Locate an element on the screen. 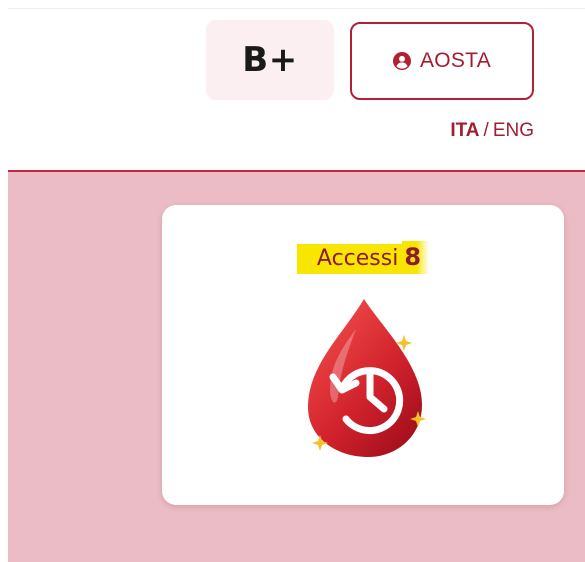 The height and width of the screenshot is (562, 585). blood-drop-history-icon is located at coordinates (367, 378).